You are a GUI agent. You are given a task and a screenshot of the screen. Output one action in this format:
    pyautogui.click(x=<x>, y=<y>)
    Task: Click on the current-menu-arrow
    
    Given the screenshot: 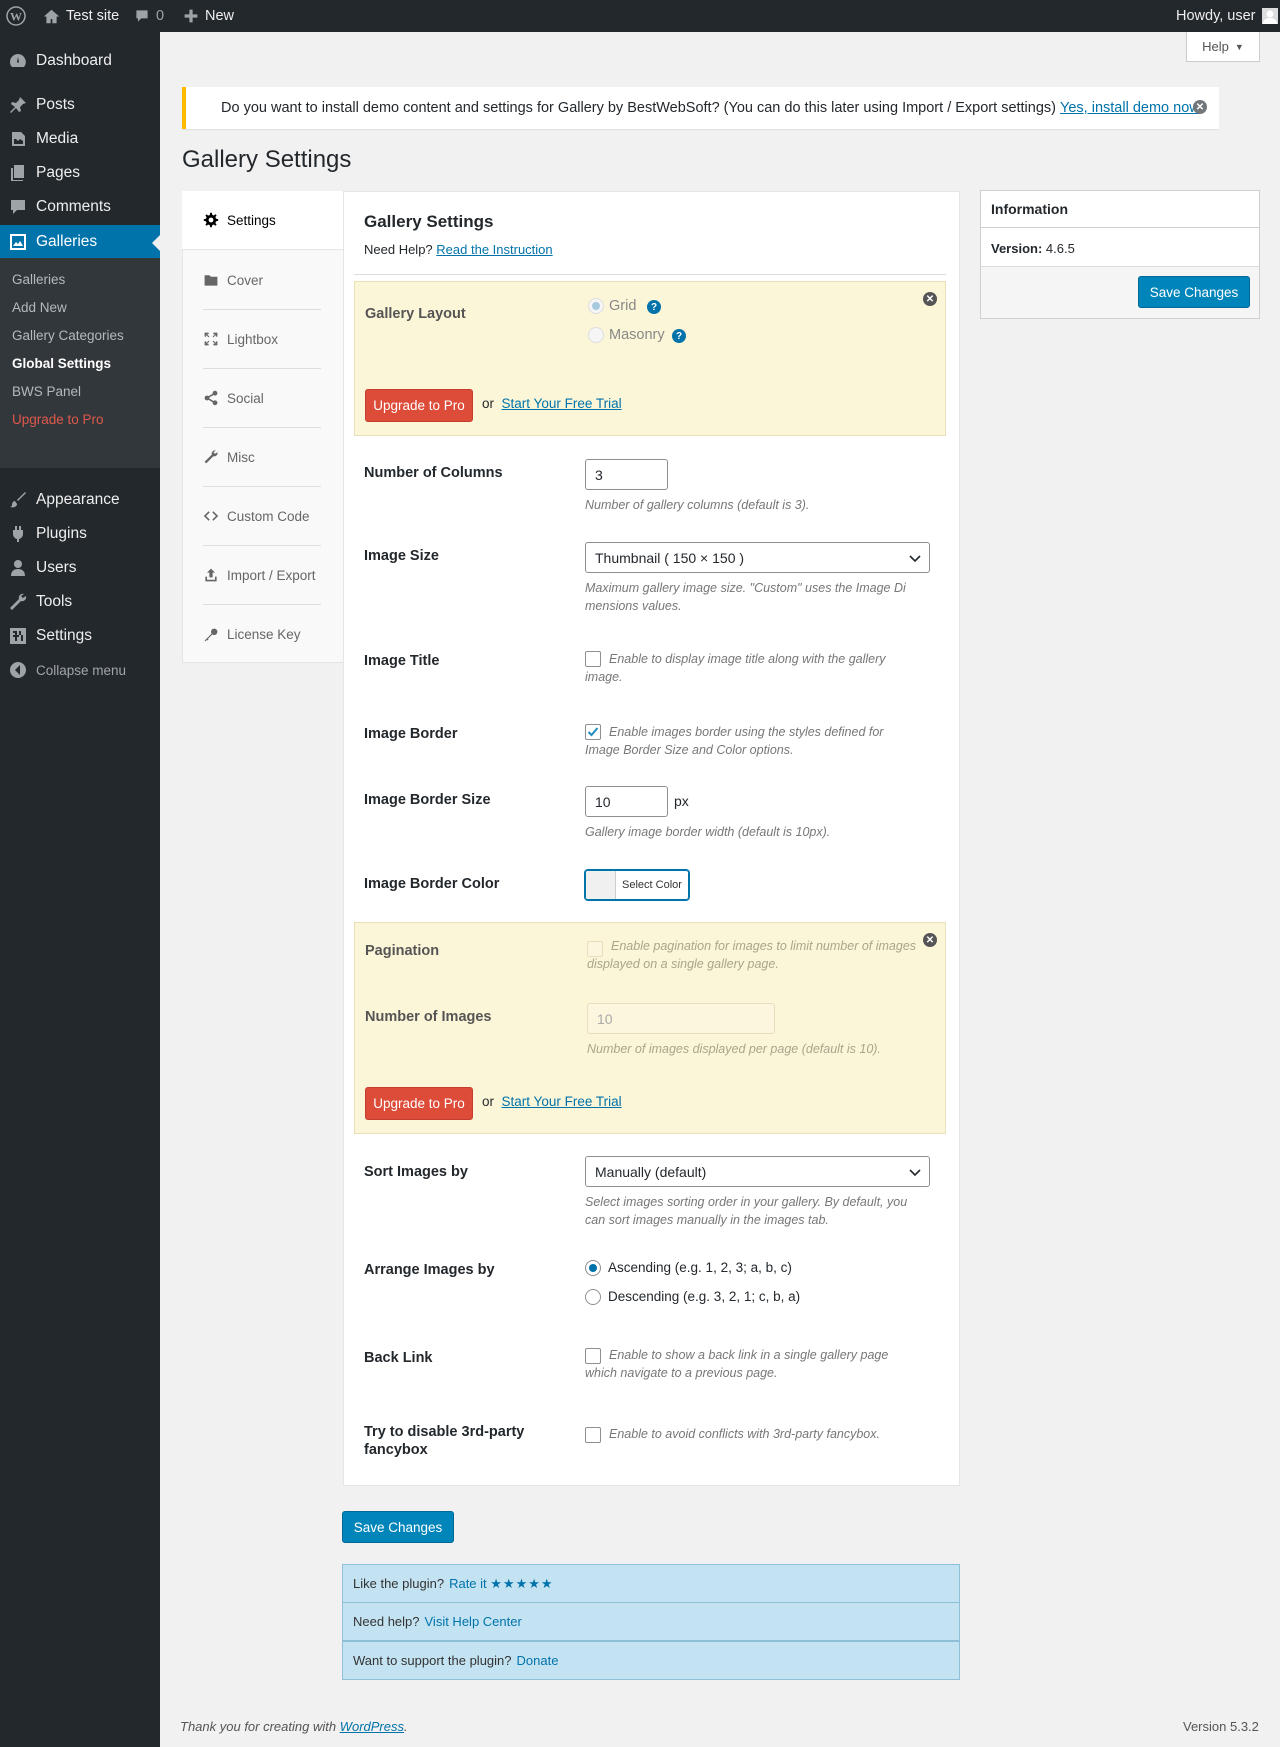 What is the action you would take?
    pyautogui.click(x=156, y=243)
    